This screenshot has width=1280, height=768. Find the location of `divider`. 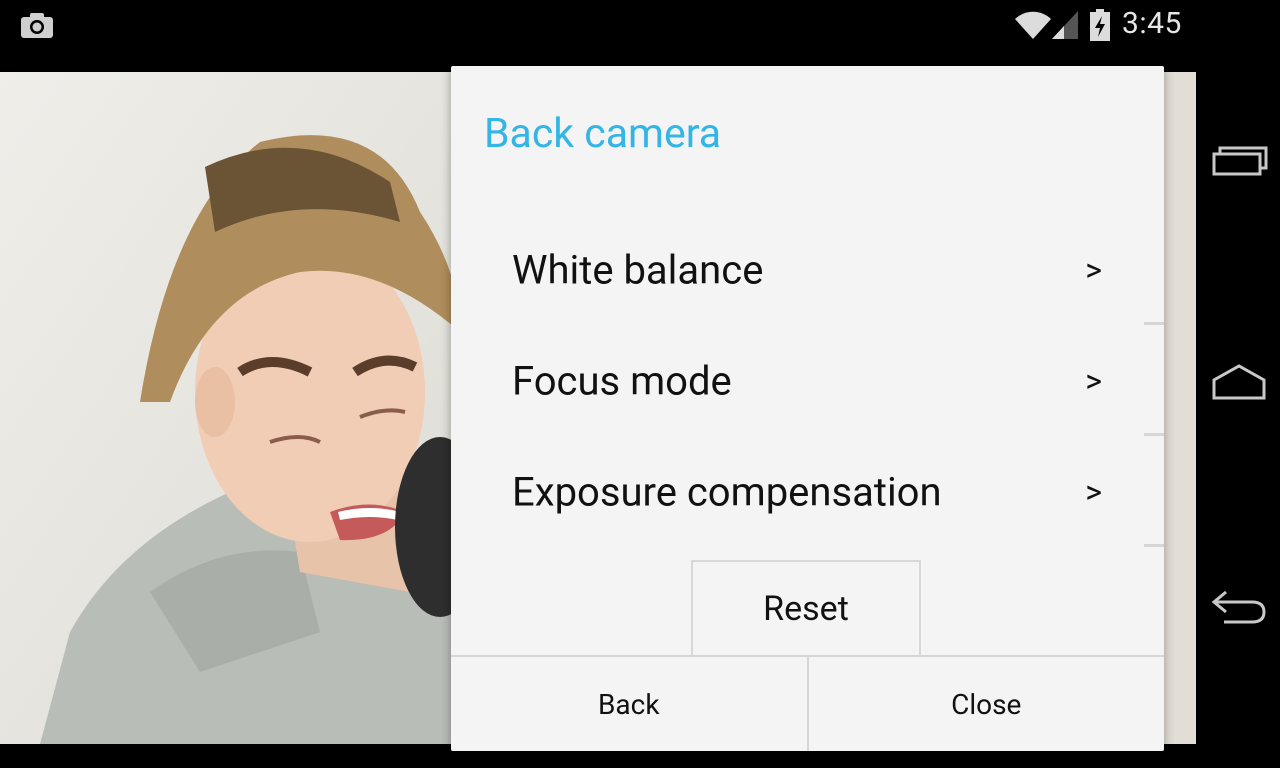

divider is located at coordinates (1154, 545).